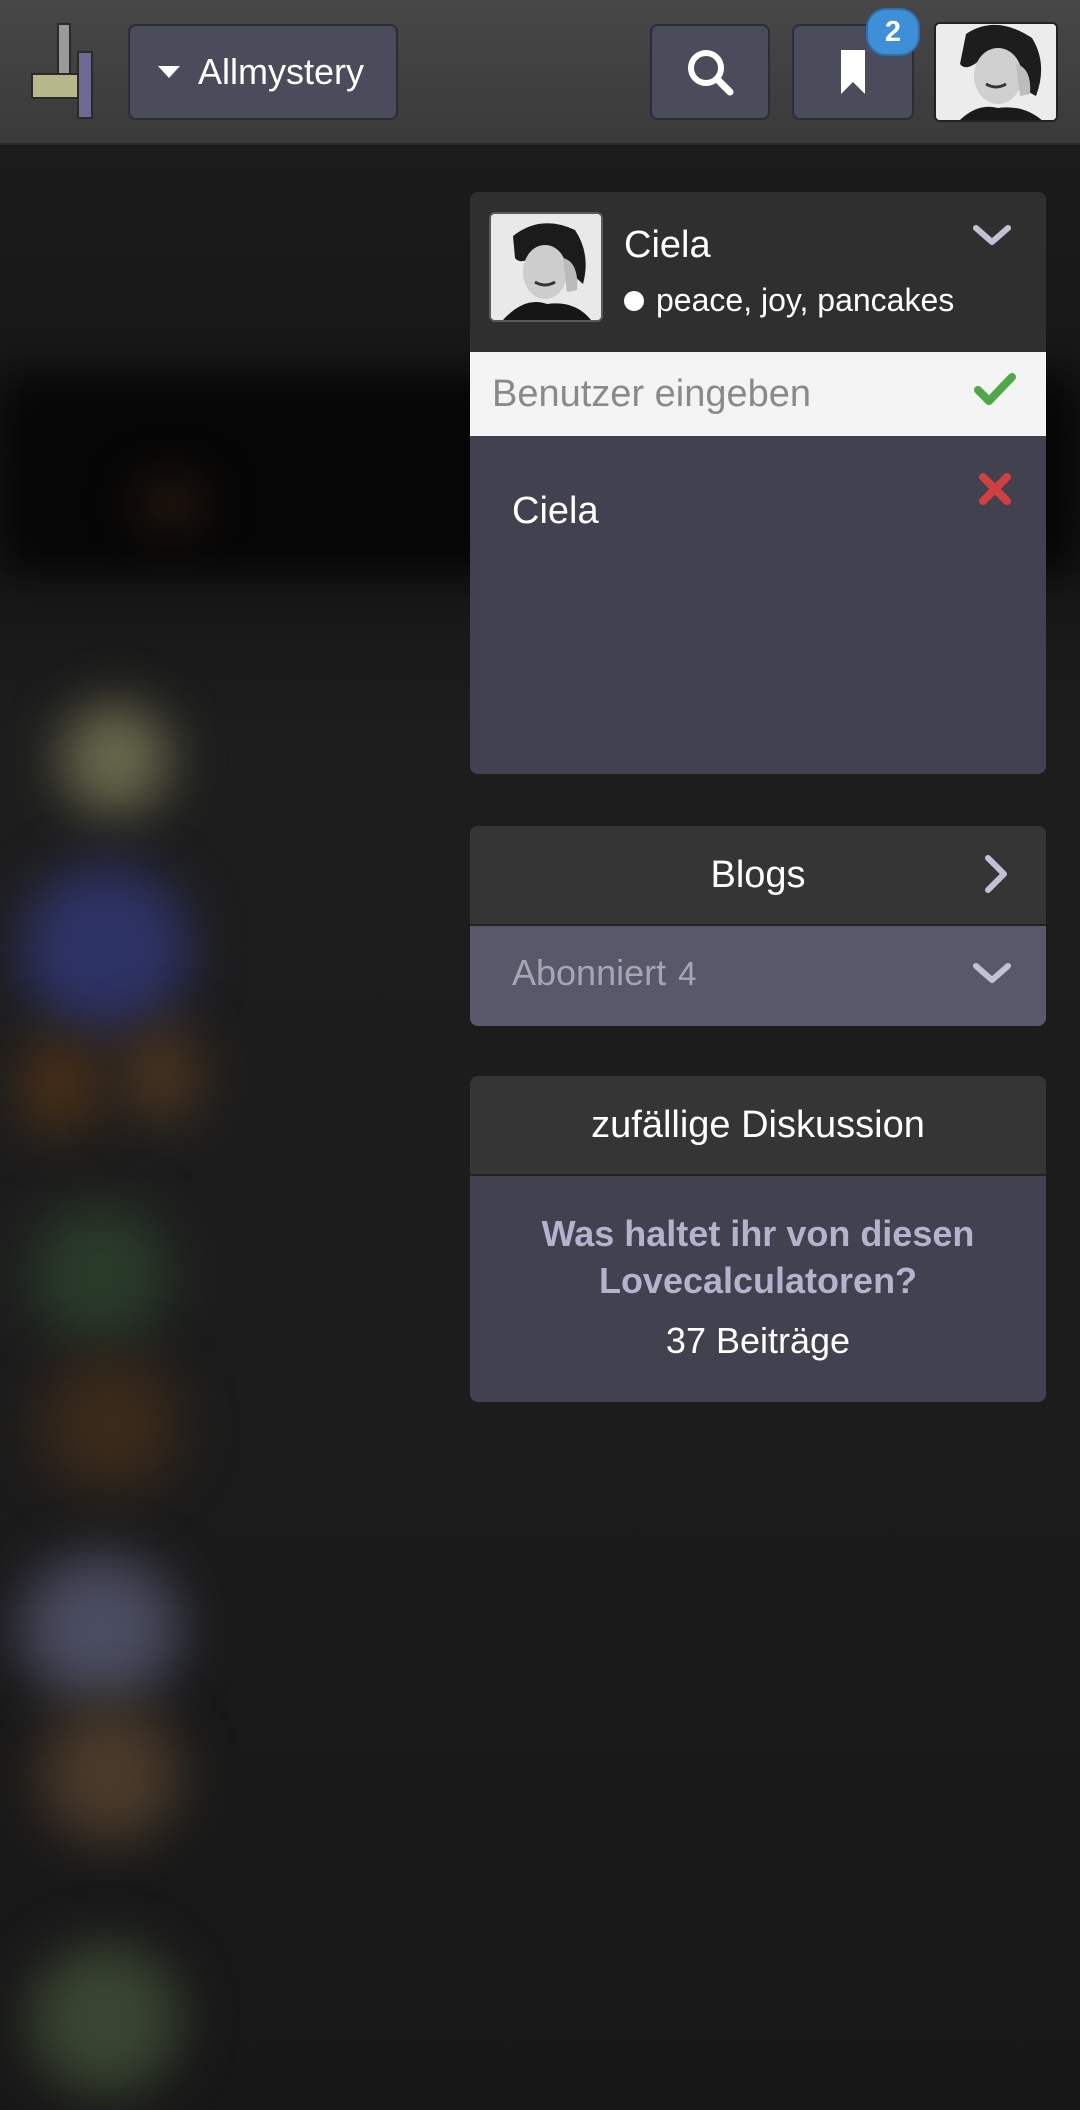 This screenshot has height=2110, width=1080. I want to click on subscribed-toggle: Abonniert 4, so click(604, 973).